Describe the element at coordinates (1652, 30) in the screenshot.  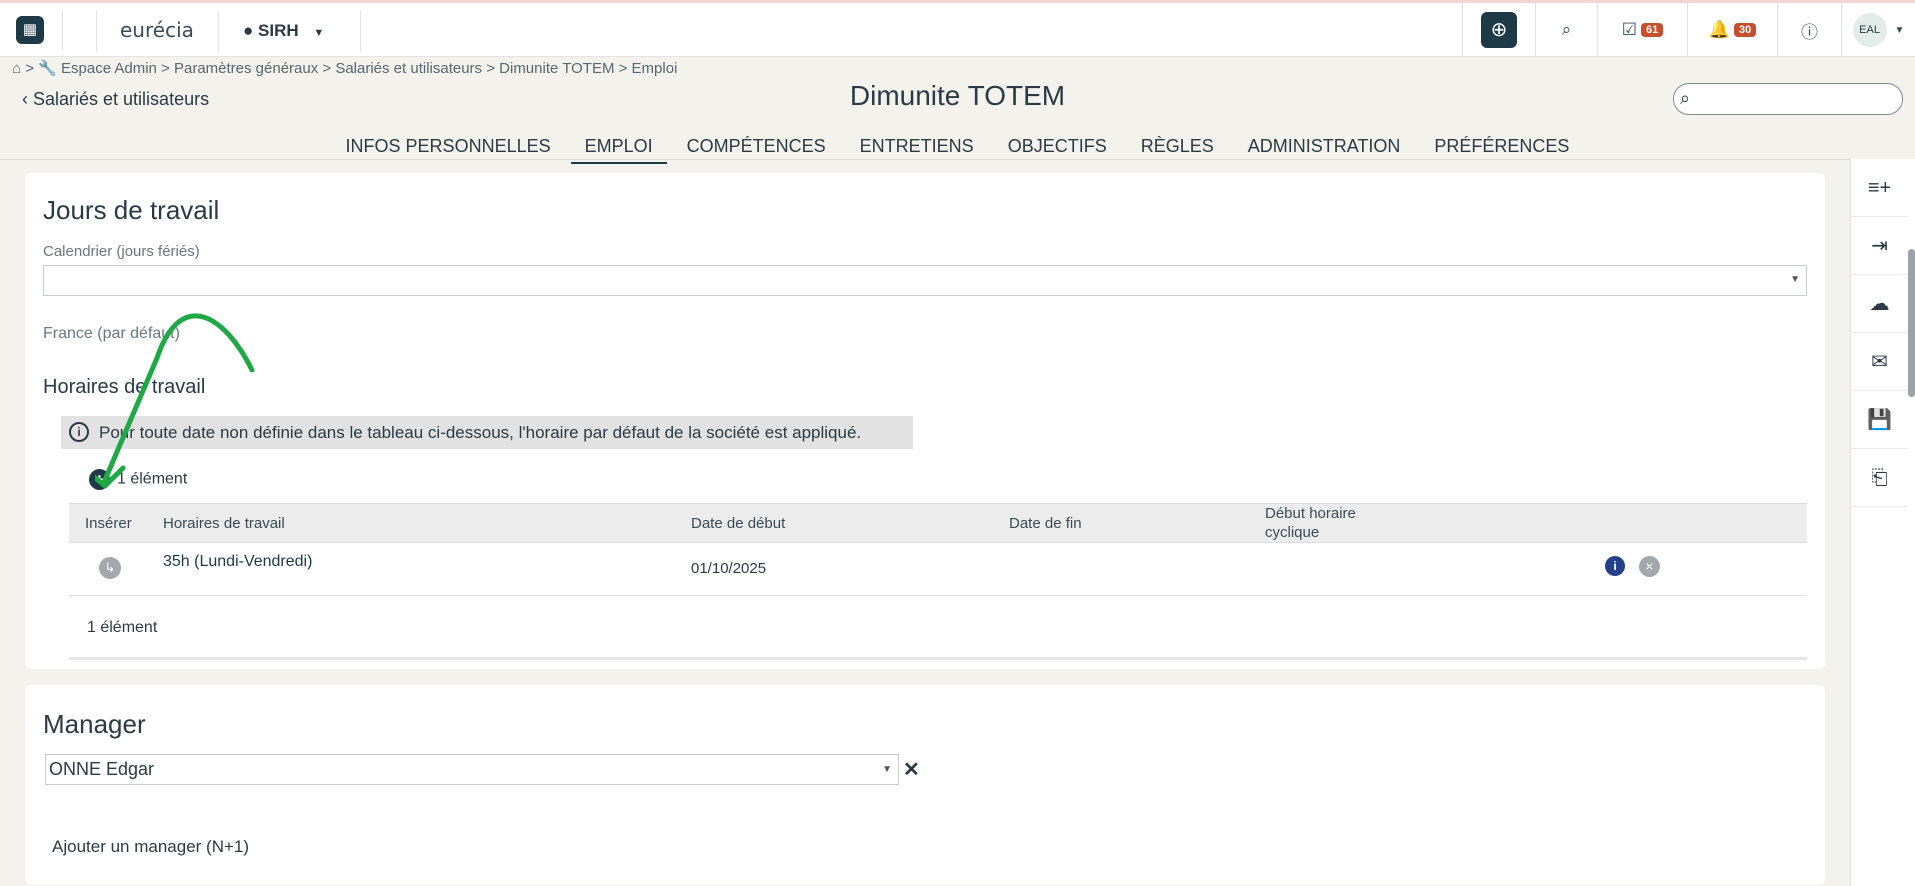
I see `tasks-badge: 61` at that location.